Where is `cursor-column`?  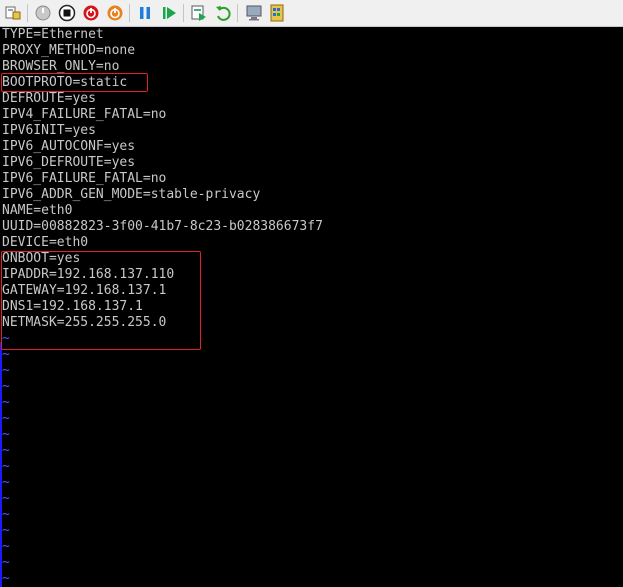 cursor-column is located at coordinates (1, 464).